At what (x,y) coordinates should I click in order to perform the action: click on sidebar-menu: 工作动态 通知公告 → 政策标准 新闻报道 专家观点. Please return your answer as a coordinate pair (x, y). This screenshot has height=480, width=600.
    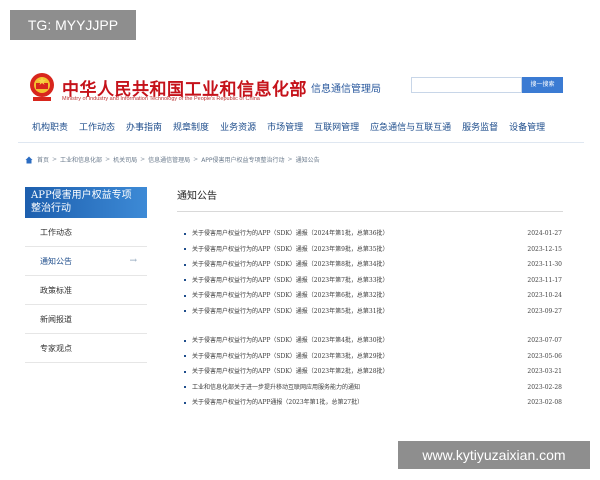
    Looking at the image, I should click on (86, 290).